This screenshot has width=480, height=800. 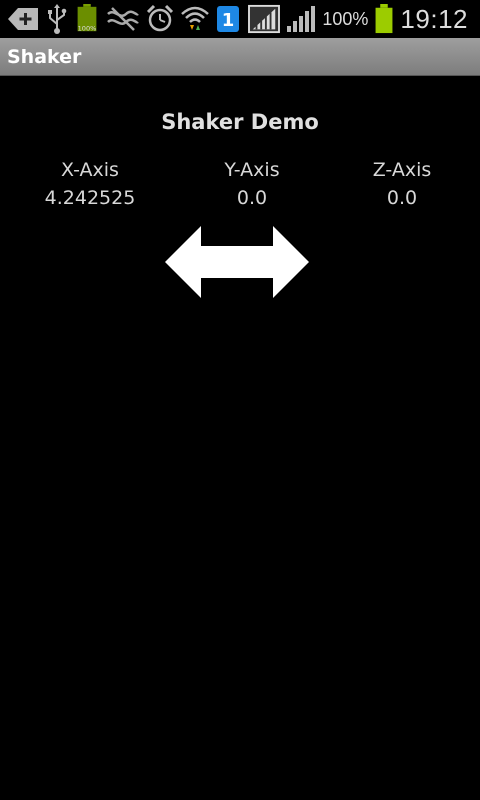 What do you see at coordinates (345, 18) in the screenshot?
I see `battery-percent: 100%` at bounding box center [345, 18].